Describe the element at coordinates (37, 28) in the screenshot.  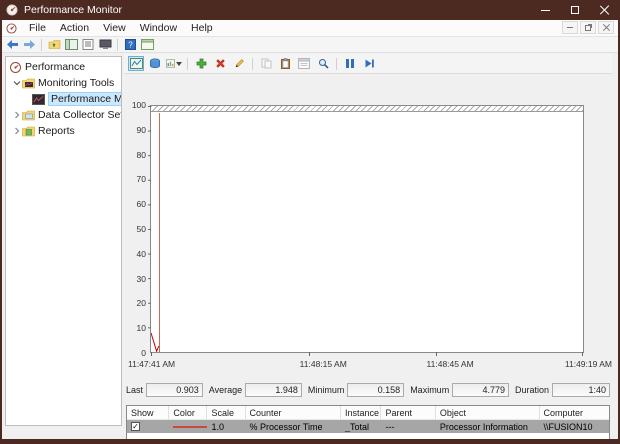
I see `menu-file: File` at that location.